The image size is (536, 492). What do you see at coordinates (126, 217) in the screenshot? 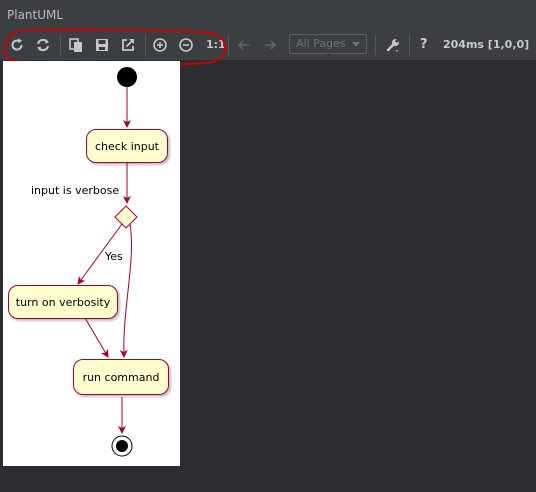
I see `decision-diamond` at bounding box center [126, 217].